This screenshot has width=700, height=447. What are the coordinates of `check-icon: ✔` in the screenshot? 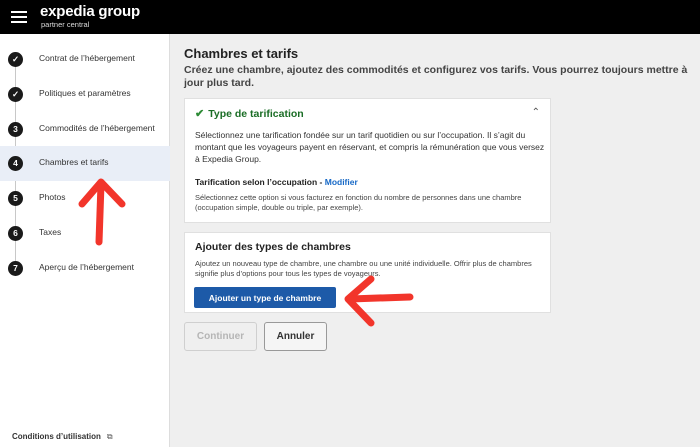 It's located at (200, 114).